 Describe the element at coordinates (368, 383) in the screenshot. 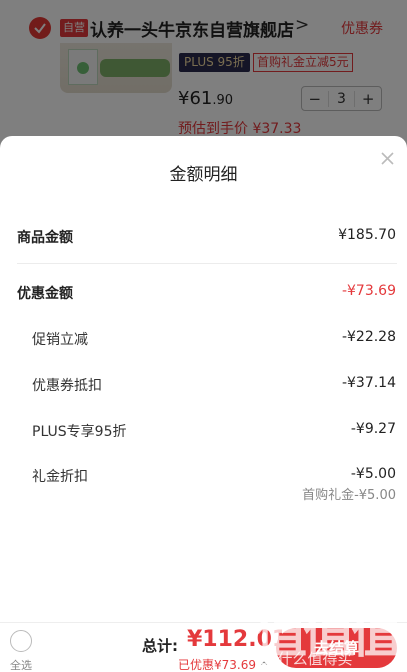

I see `row-value: -¥37.14` at that location.